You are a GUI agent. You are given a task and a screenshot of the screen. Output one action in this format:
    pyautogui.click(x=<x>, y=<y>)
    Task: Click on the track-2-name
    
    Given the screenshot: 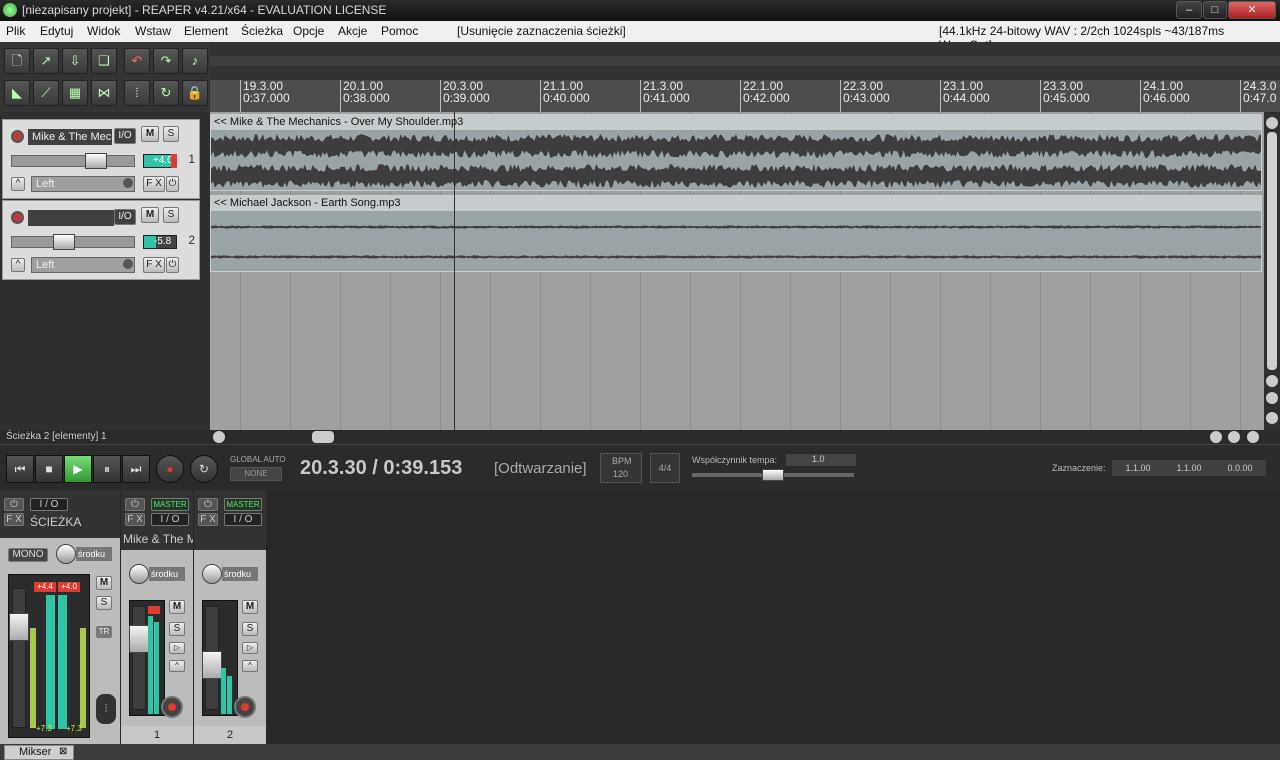 What is the action you would take?
    pyautogui.click(x=71, y=218)
    